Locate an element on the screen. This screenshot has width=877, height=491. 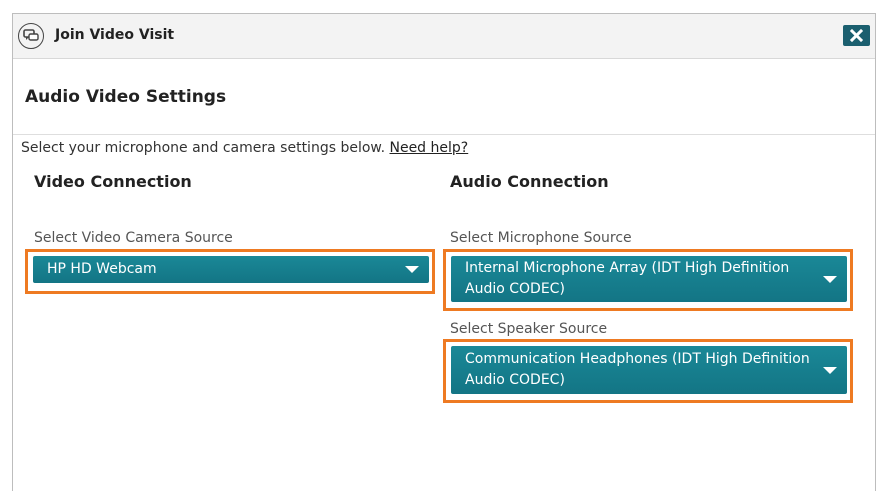
camera-source-select: HP HD Webcam is located at coordinates (231, 269).